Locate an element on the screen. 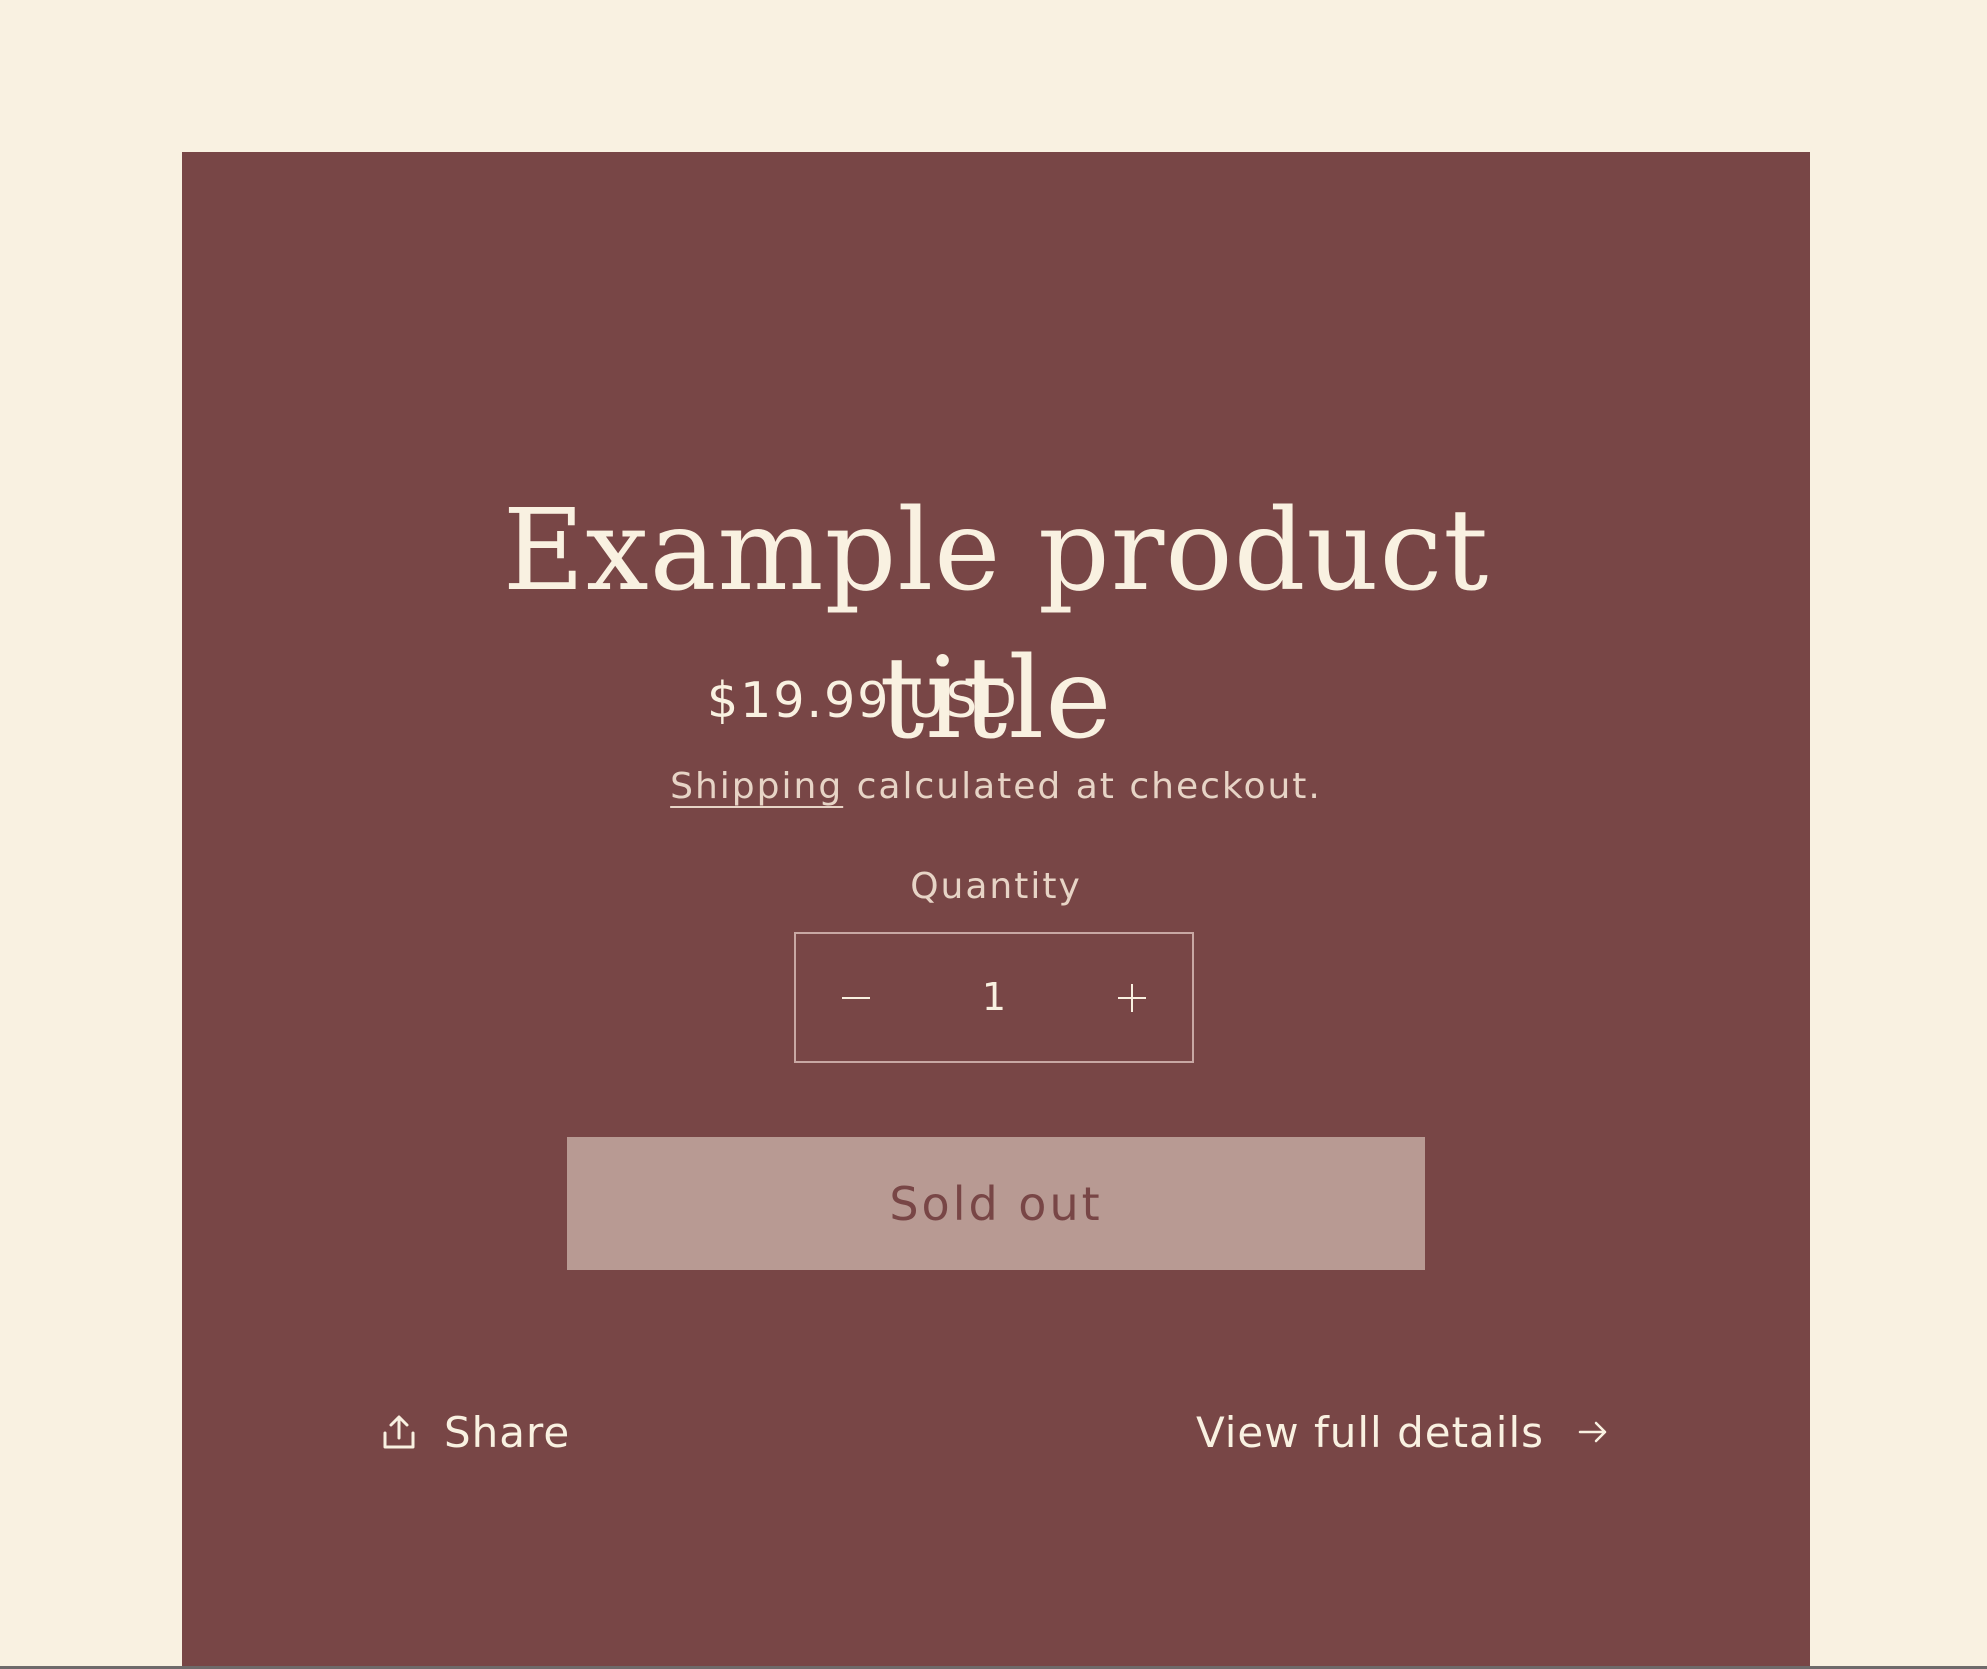 The height and width of the screenshot is (1669, 1987). view-full-details-label: View full details is located at coordinates (1369, 1432).